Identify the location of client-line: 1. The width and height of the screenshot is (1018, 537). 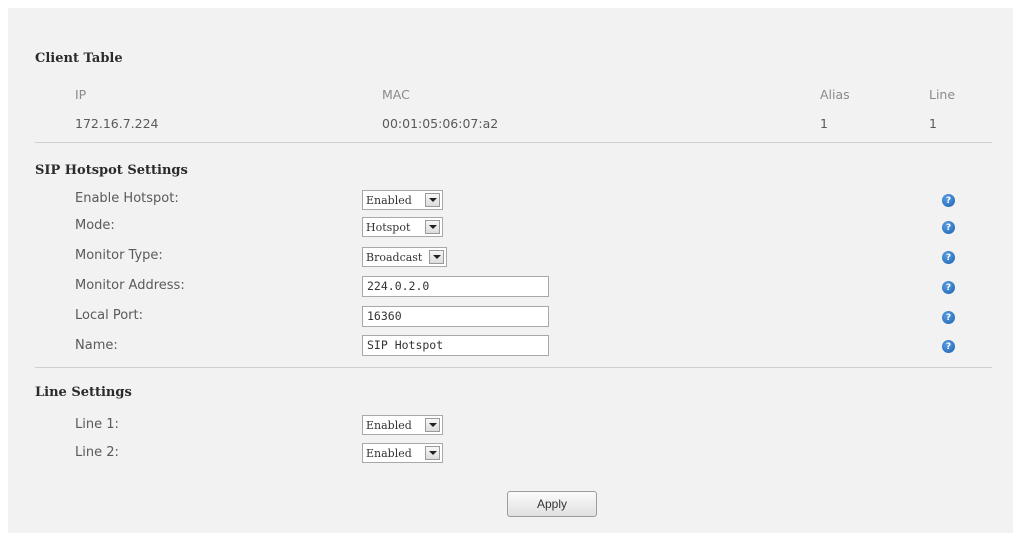
(933, 123).